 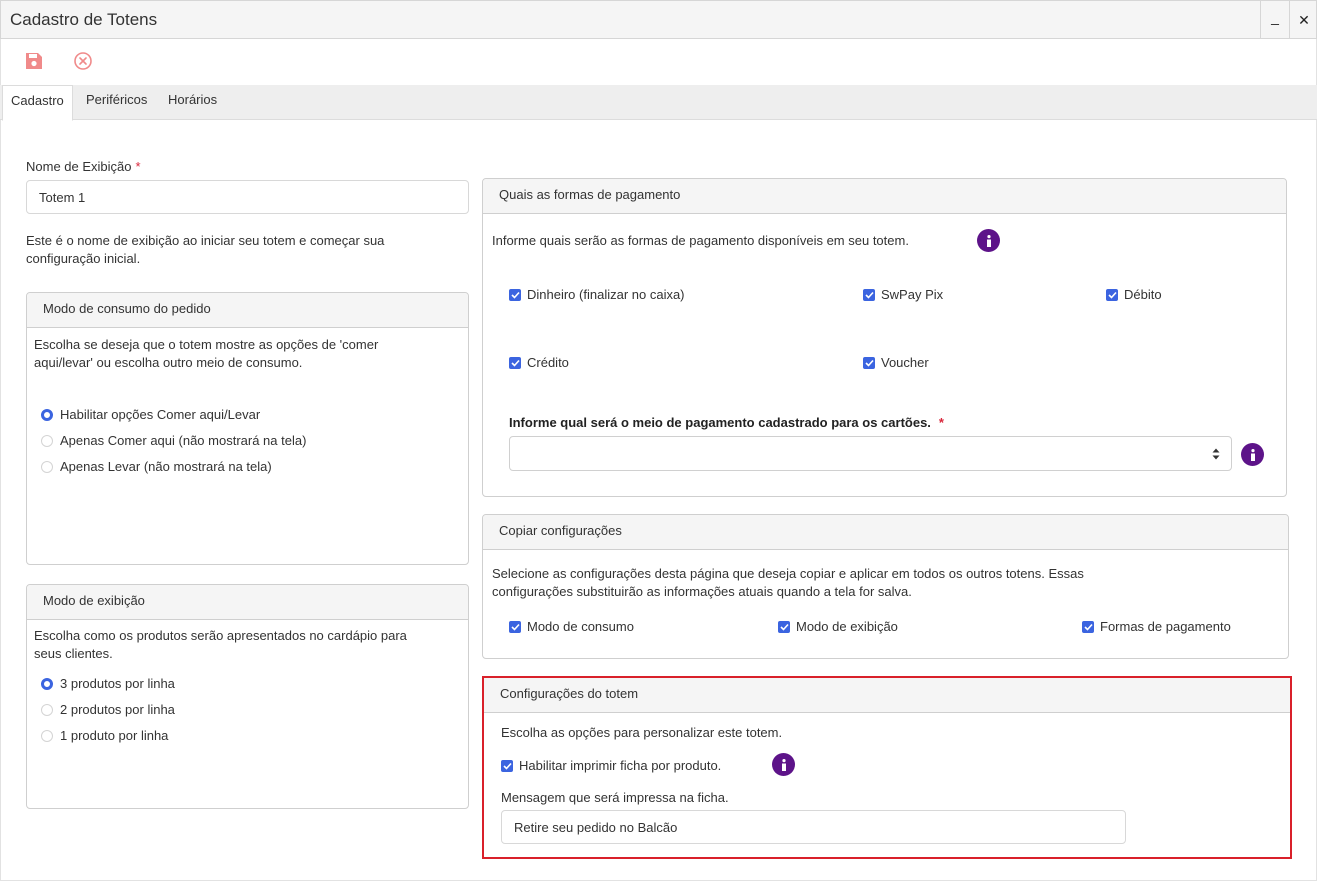 What do you see at coordinates (615, 797) in the screenshot?
I see `mensagem-label: Mensagem que será impressa na ficha.` at bounding box center [615, 797].